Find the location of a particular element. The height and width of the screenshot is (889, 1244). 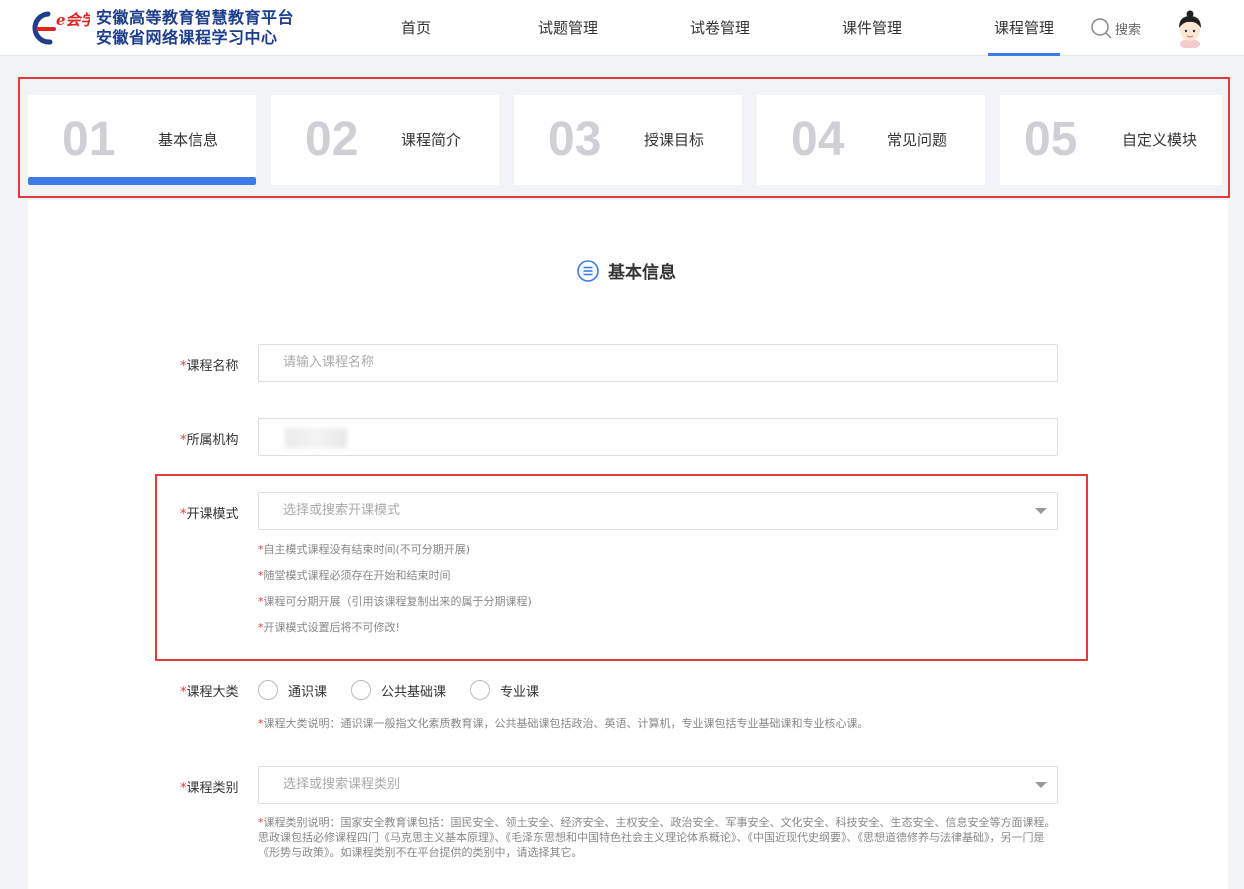

nav-course-management: 课程管理 is located at coordinates (1024, 28).